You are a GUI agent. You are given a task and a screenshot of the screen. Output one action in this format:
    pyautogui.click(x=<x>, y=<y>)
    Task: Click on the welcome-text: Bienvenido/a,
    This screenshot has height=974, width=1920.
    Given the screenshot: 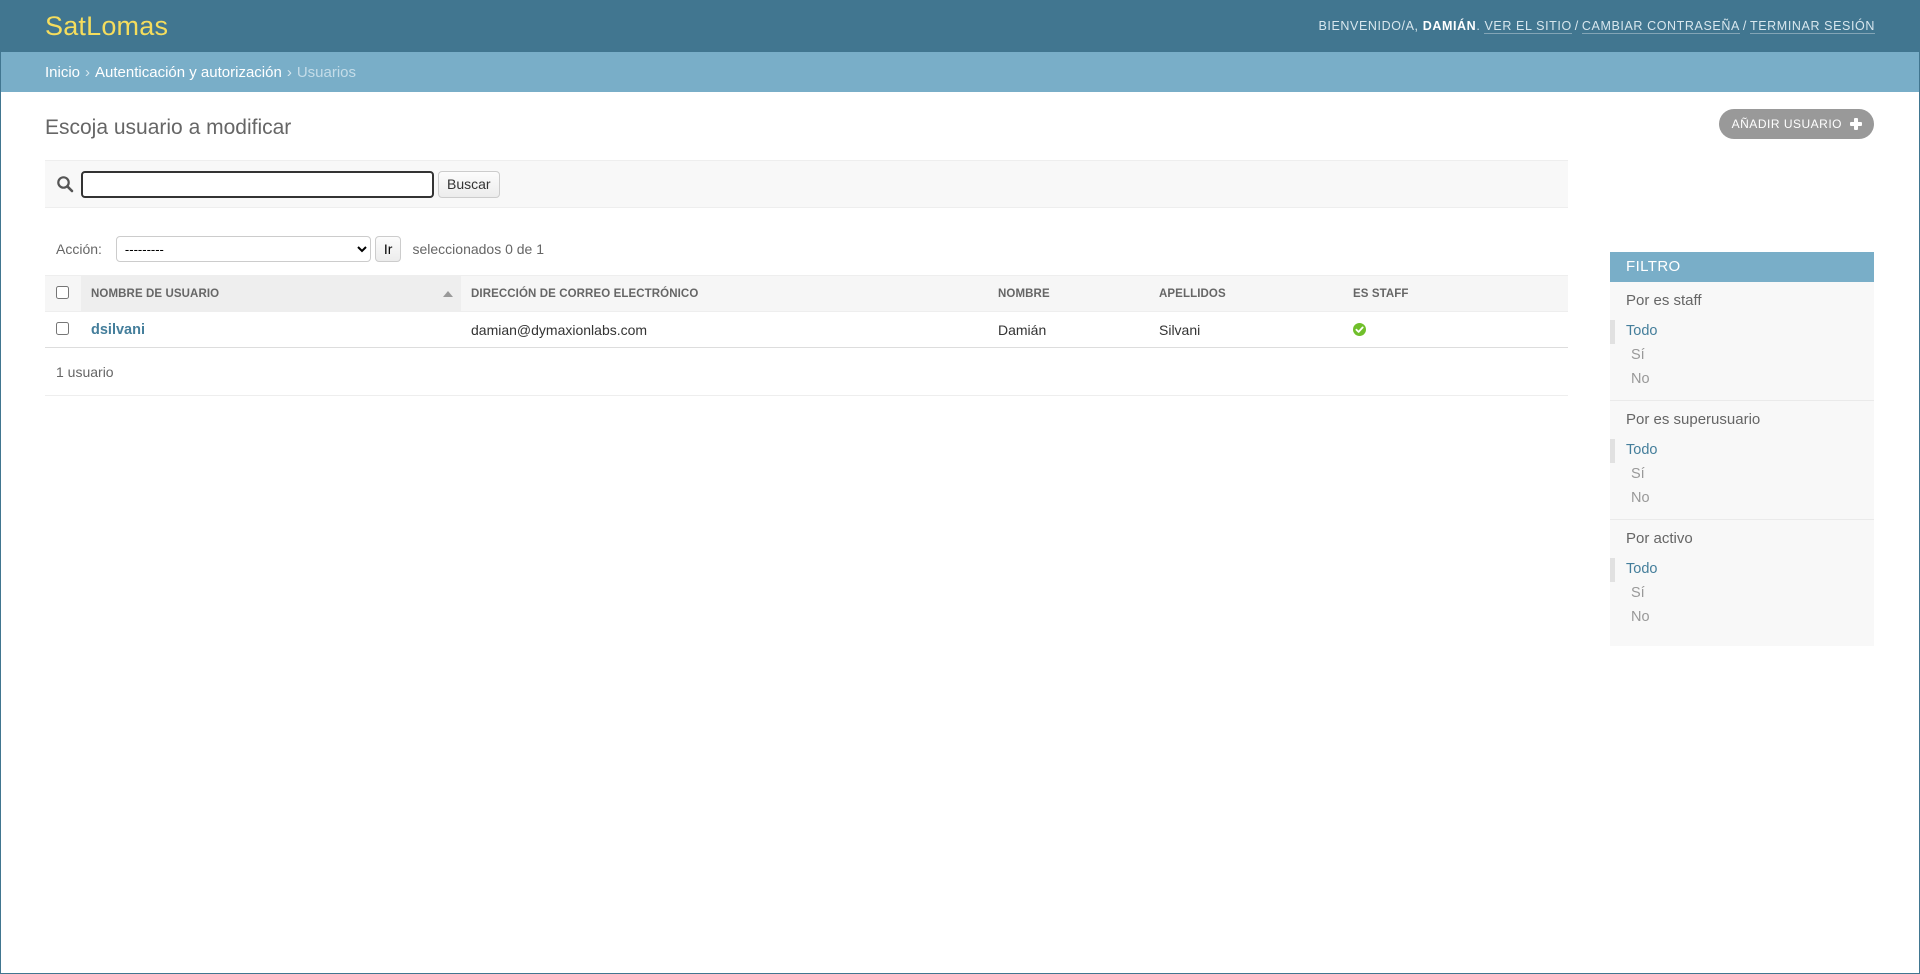 What is the action you would take?
    pyautogui.click(x=1368, y=26)
    